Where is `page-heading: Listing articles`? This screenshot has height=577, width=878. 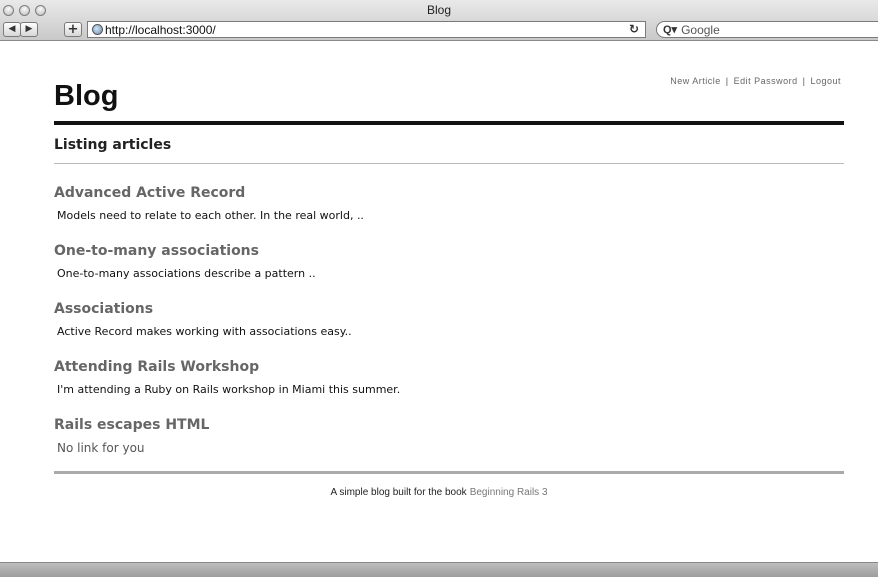 page-heading: Listing articles is located at coordinates (113, 145).